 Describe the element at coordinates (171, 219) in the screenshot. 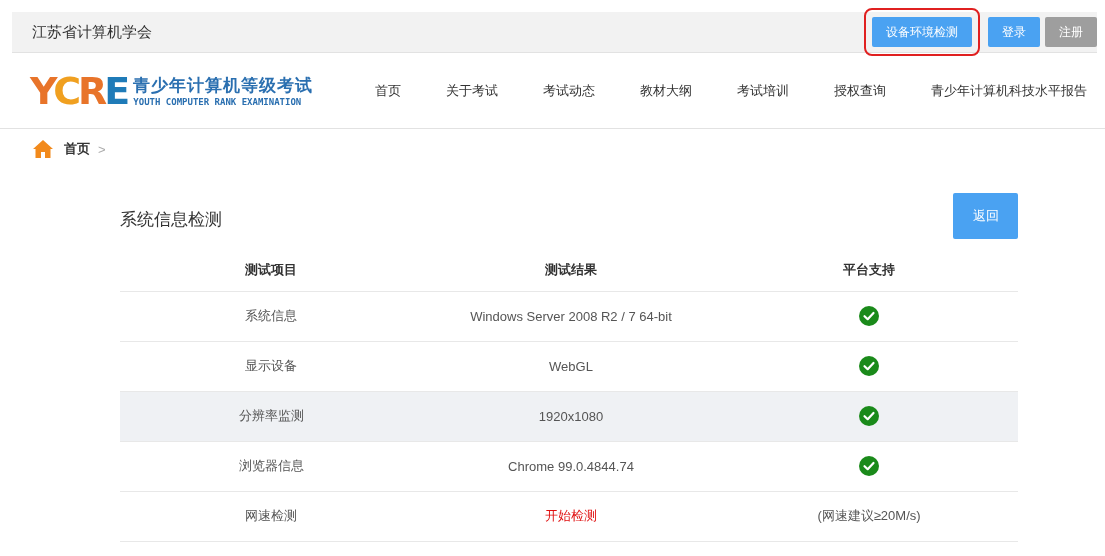

I see `panel-title: 系统信息检测` at that location.